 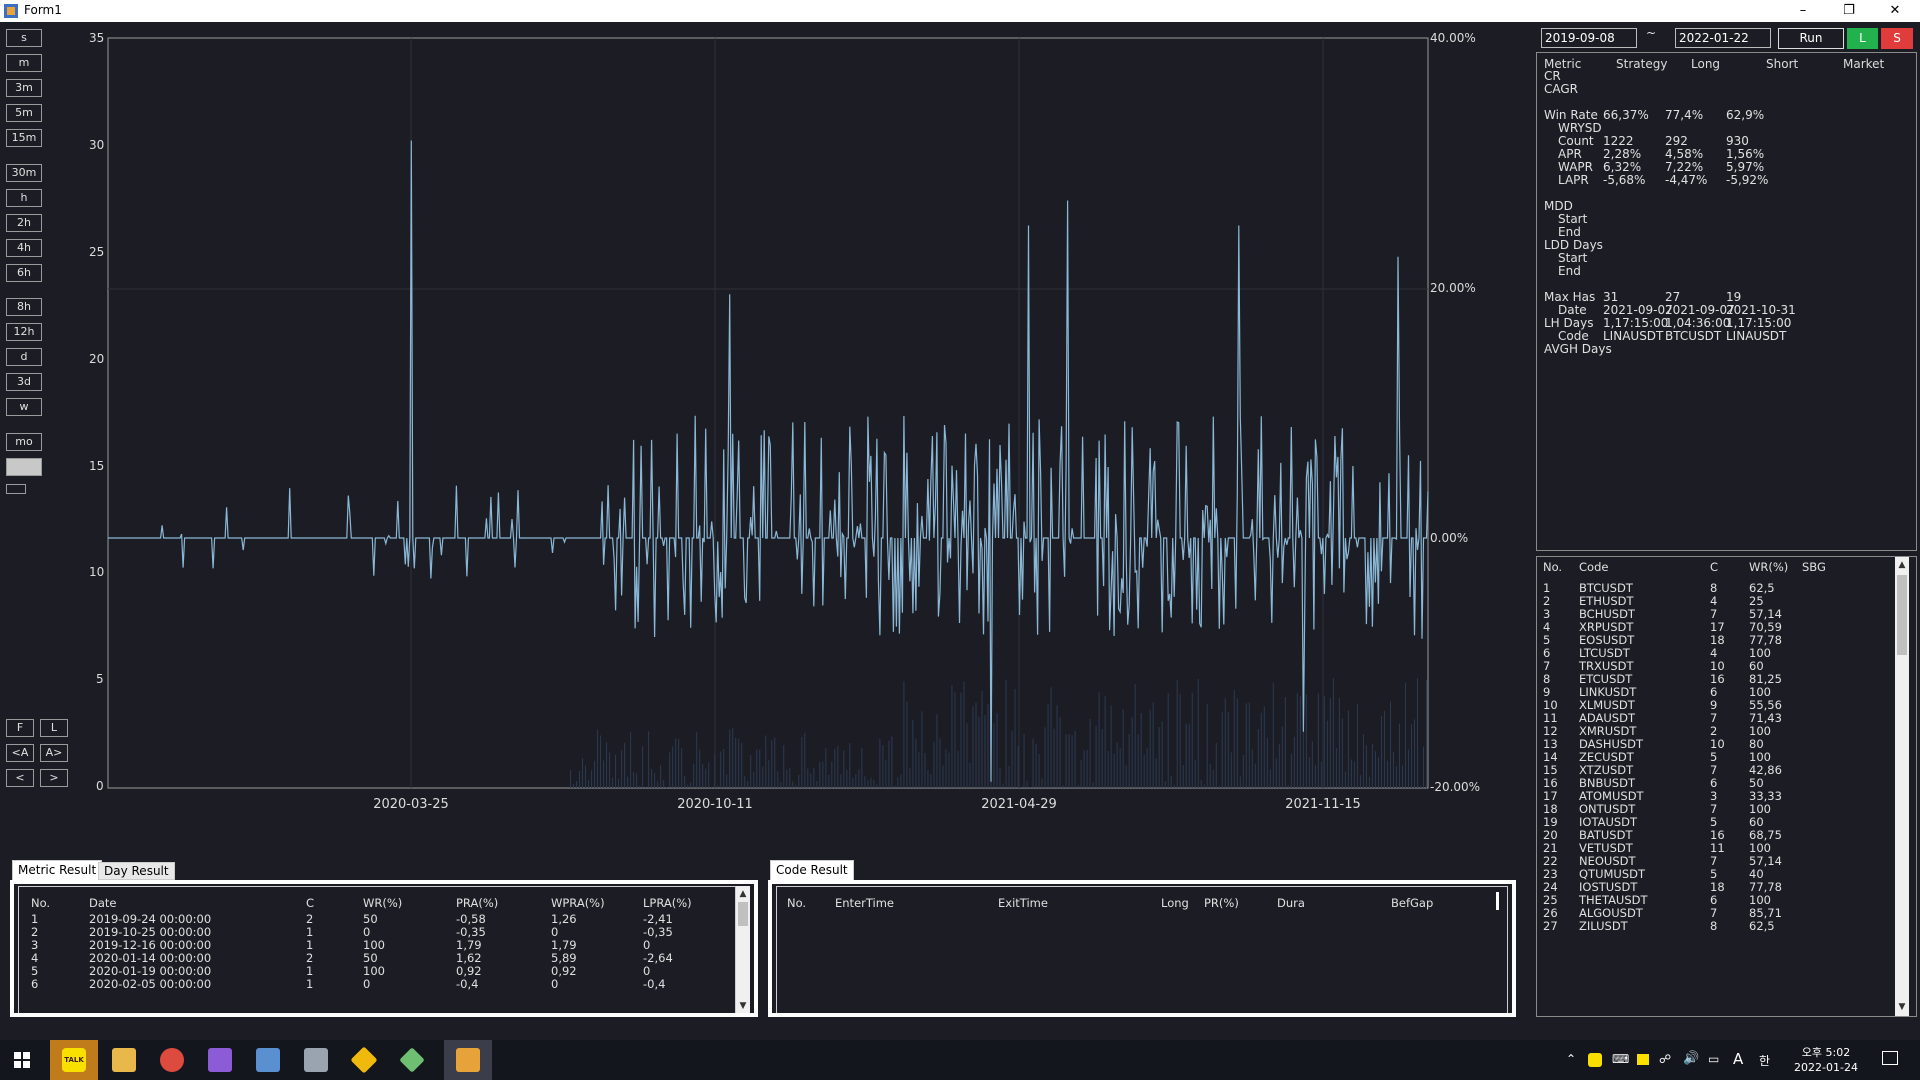 I want to click on start-date-input: 2019-09-08, so click(x=1589, y=38).